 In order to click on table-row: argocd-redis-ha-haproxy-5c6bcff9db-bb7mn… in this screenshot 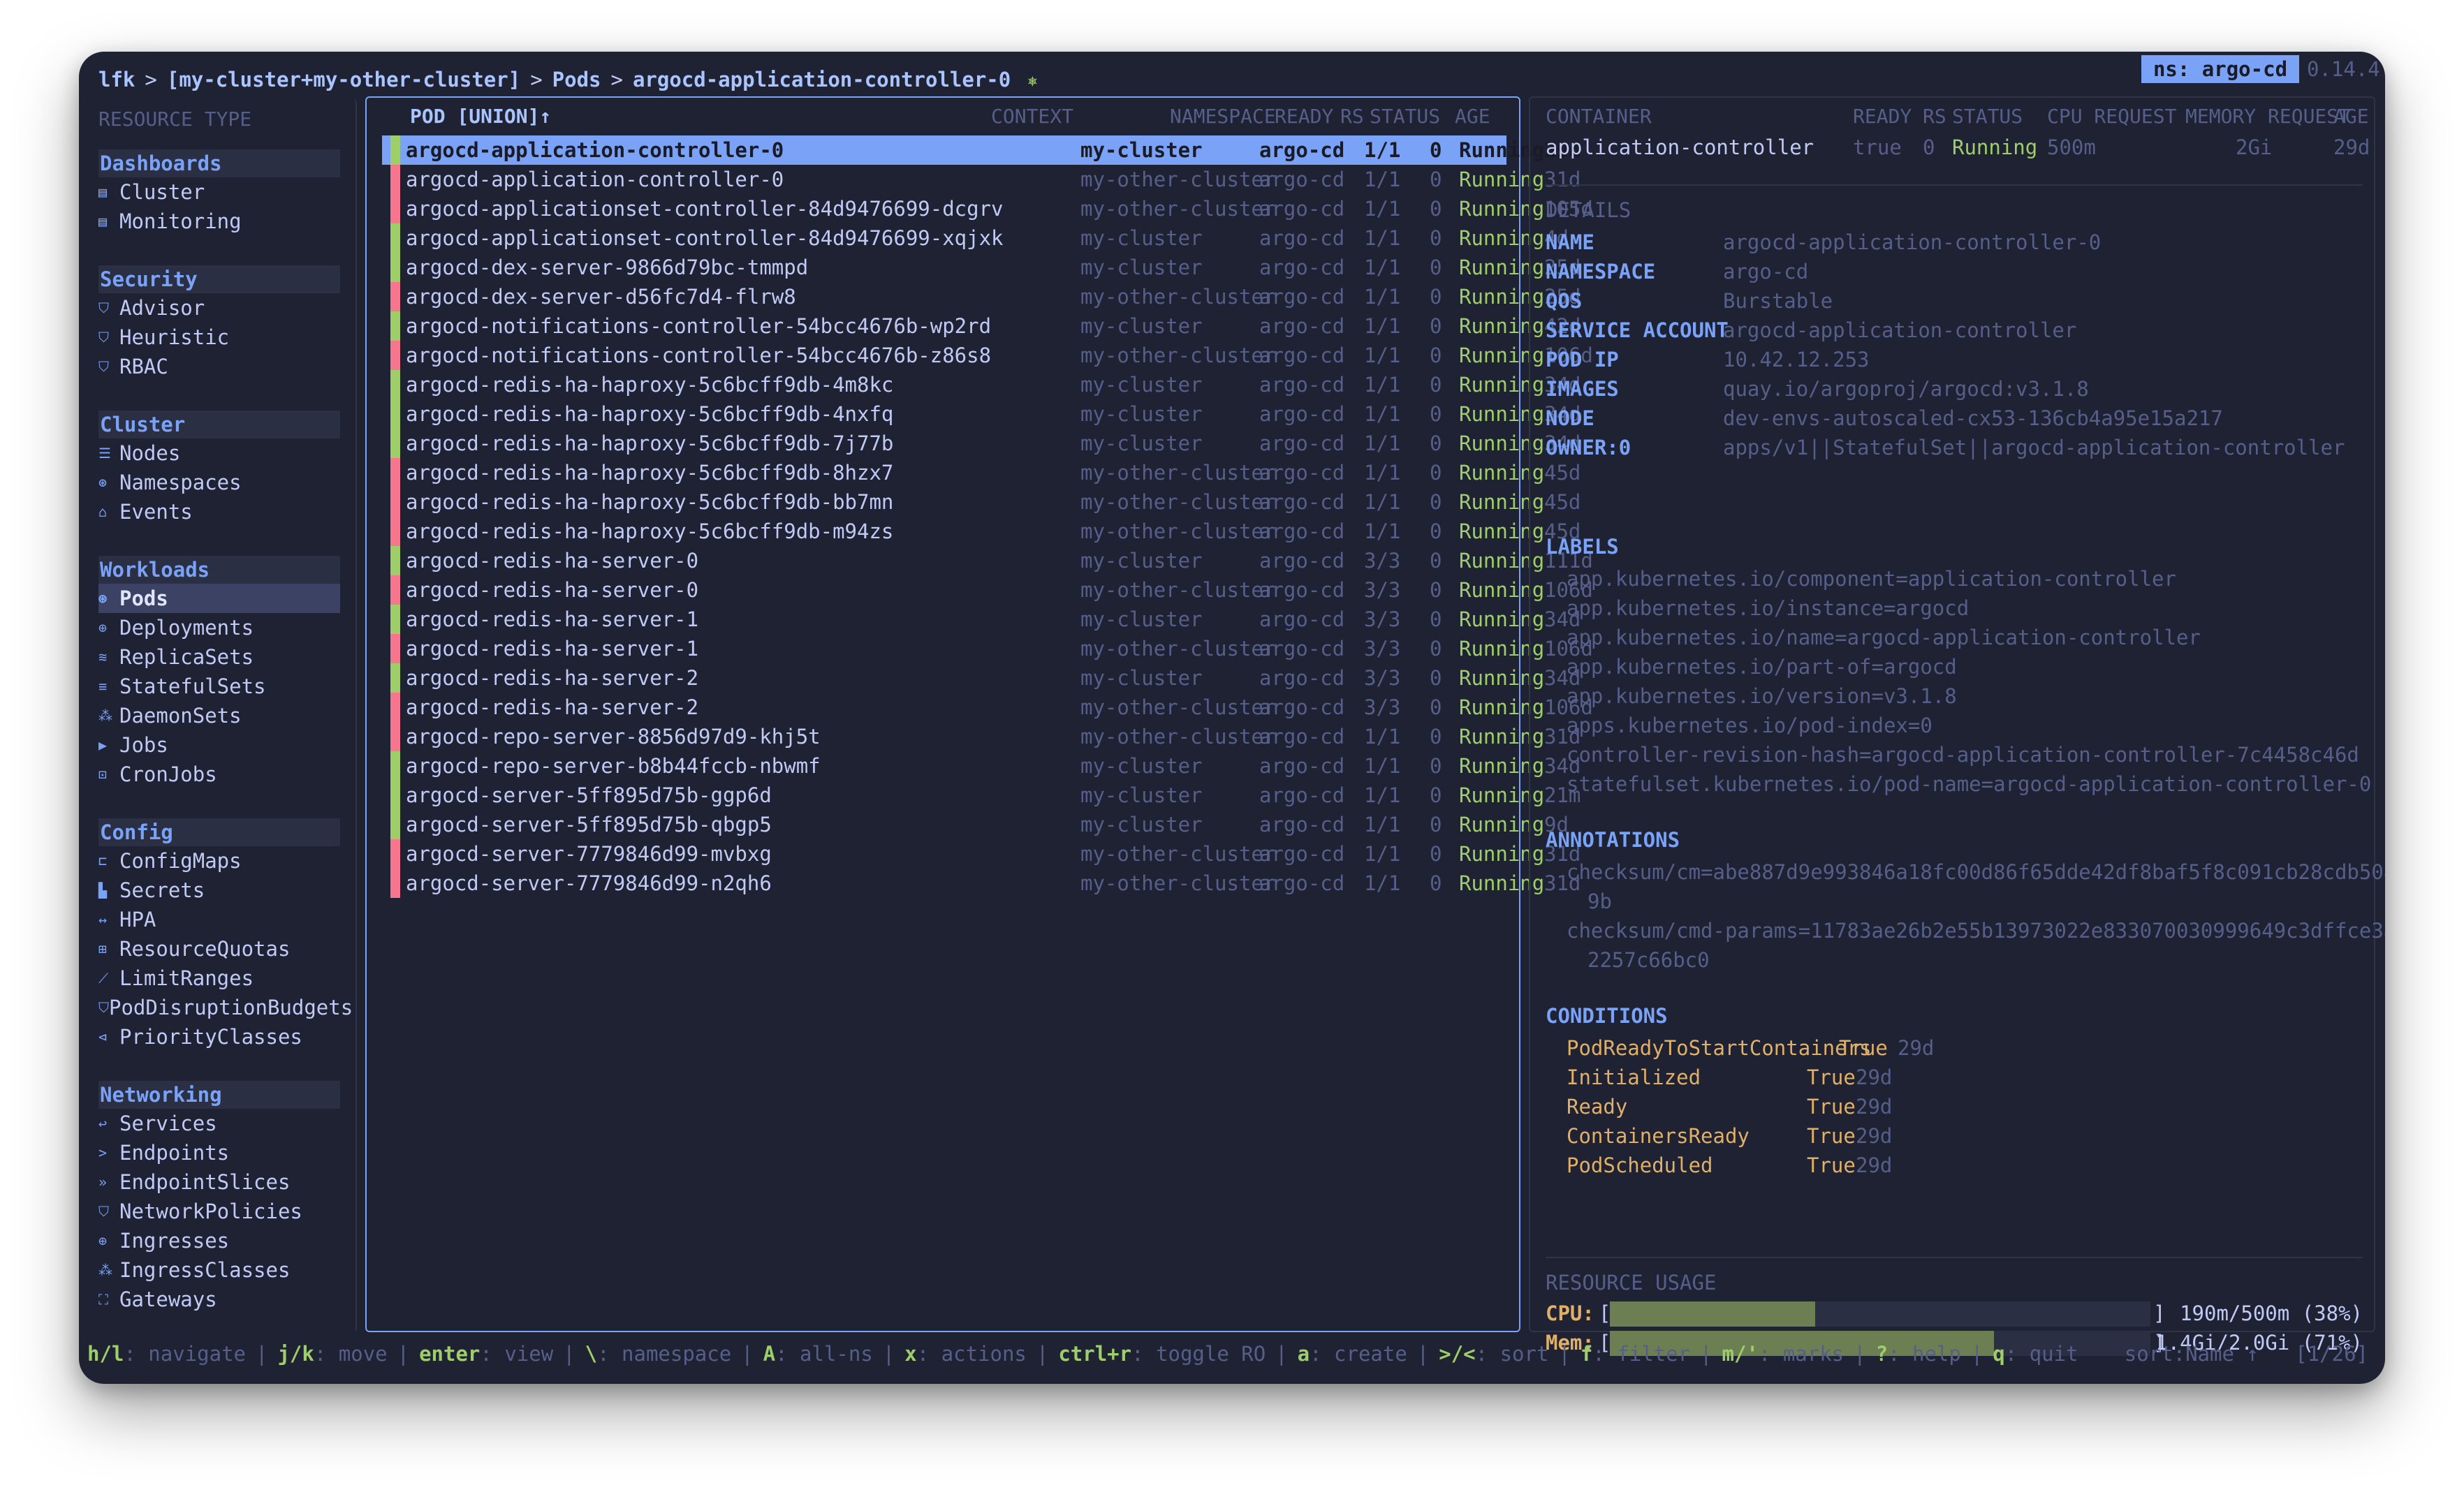, I will do `click(981, 502)`.